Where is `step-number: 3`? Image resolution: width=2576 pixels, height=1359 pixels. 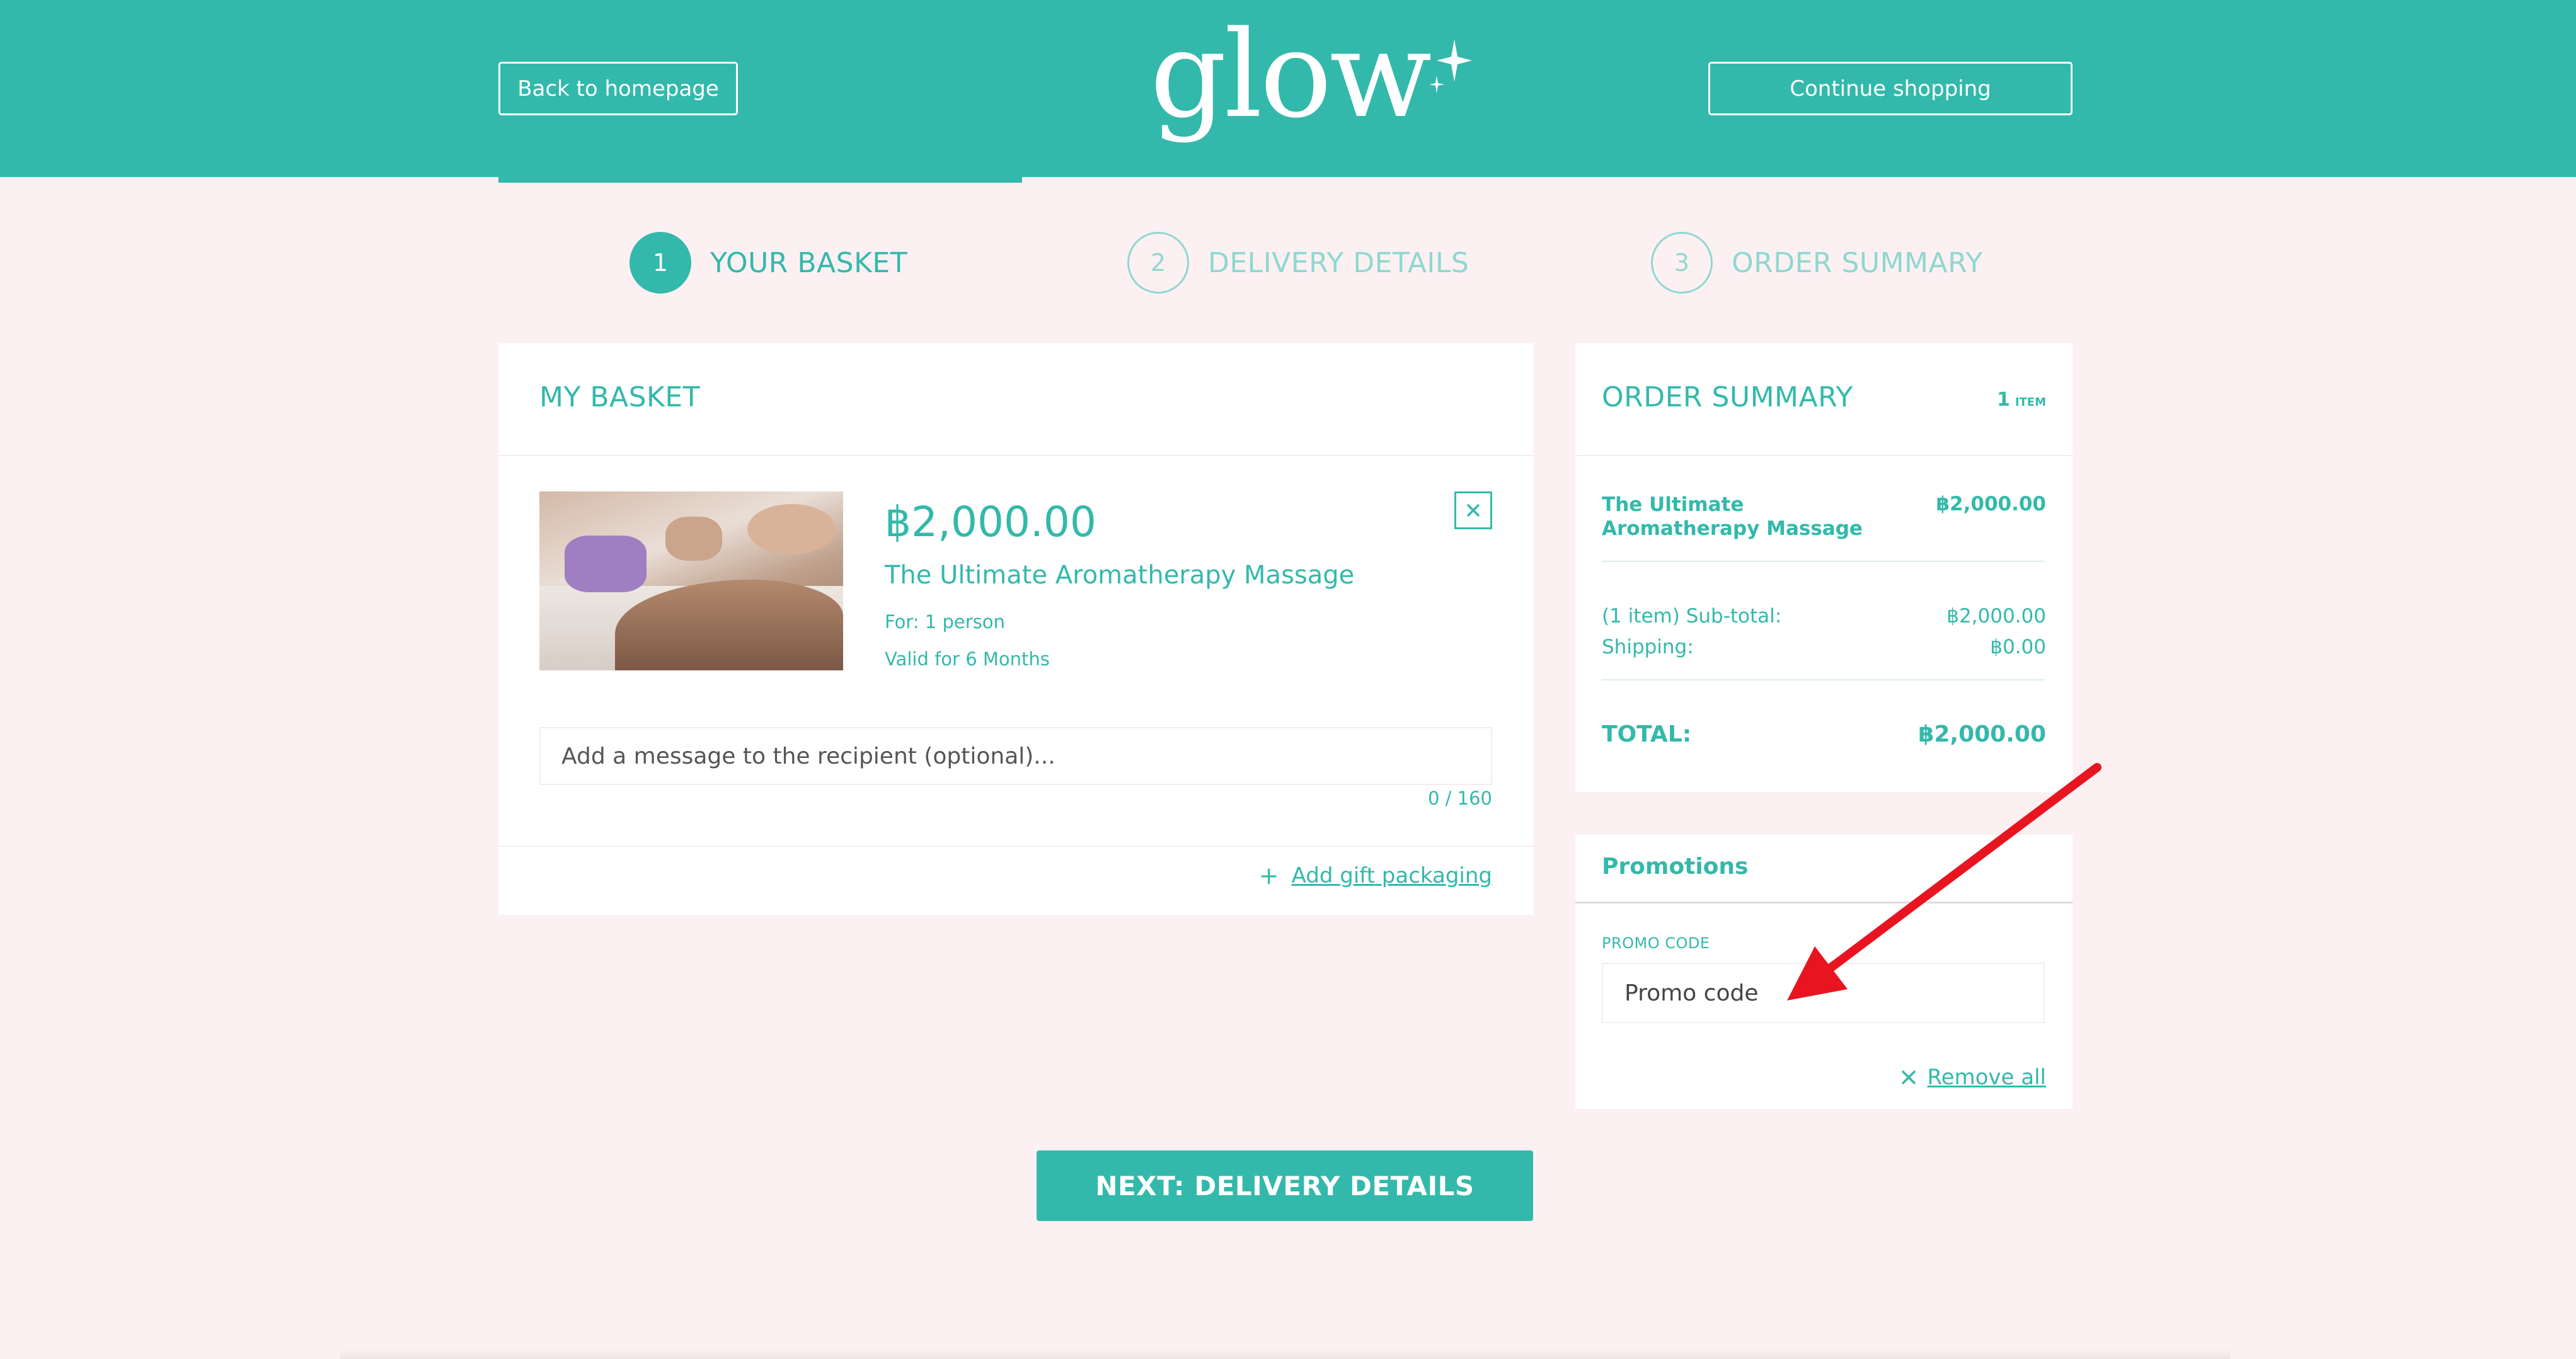
step-number: 3 is located at coordinates (1682, 263).